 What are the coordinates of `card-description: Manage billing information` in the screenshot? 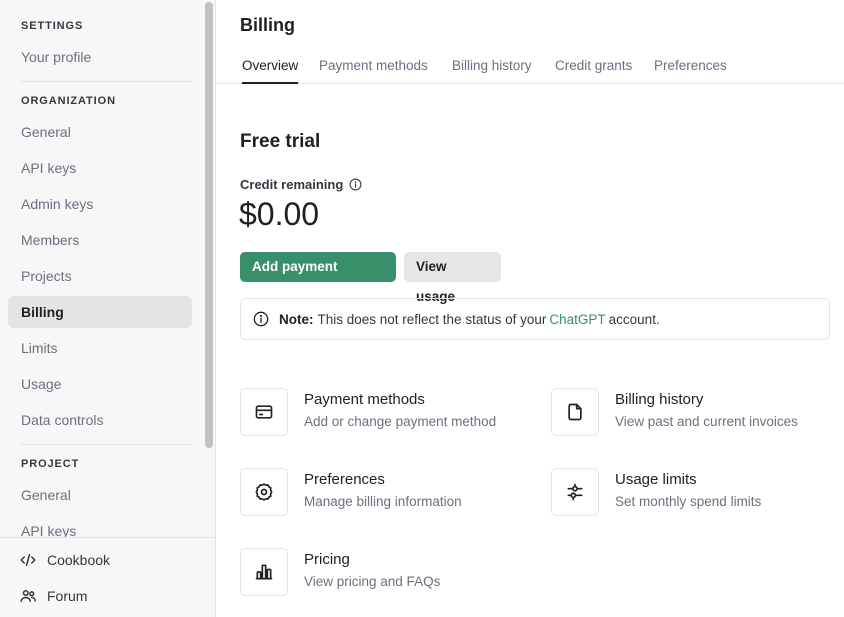 It's located at (383, 501).